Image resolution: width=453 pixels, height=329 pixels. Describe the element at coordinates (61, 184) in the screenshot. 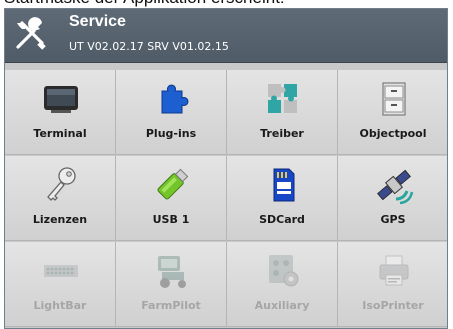

I see `key-icon` at that location.